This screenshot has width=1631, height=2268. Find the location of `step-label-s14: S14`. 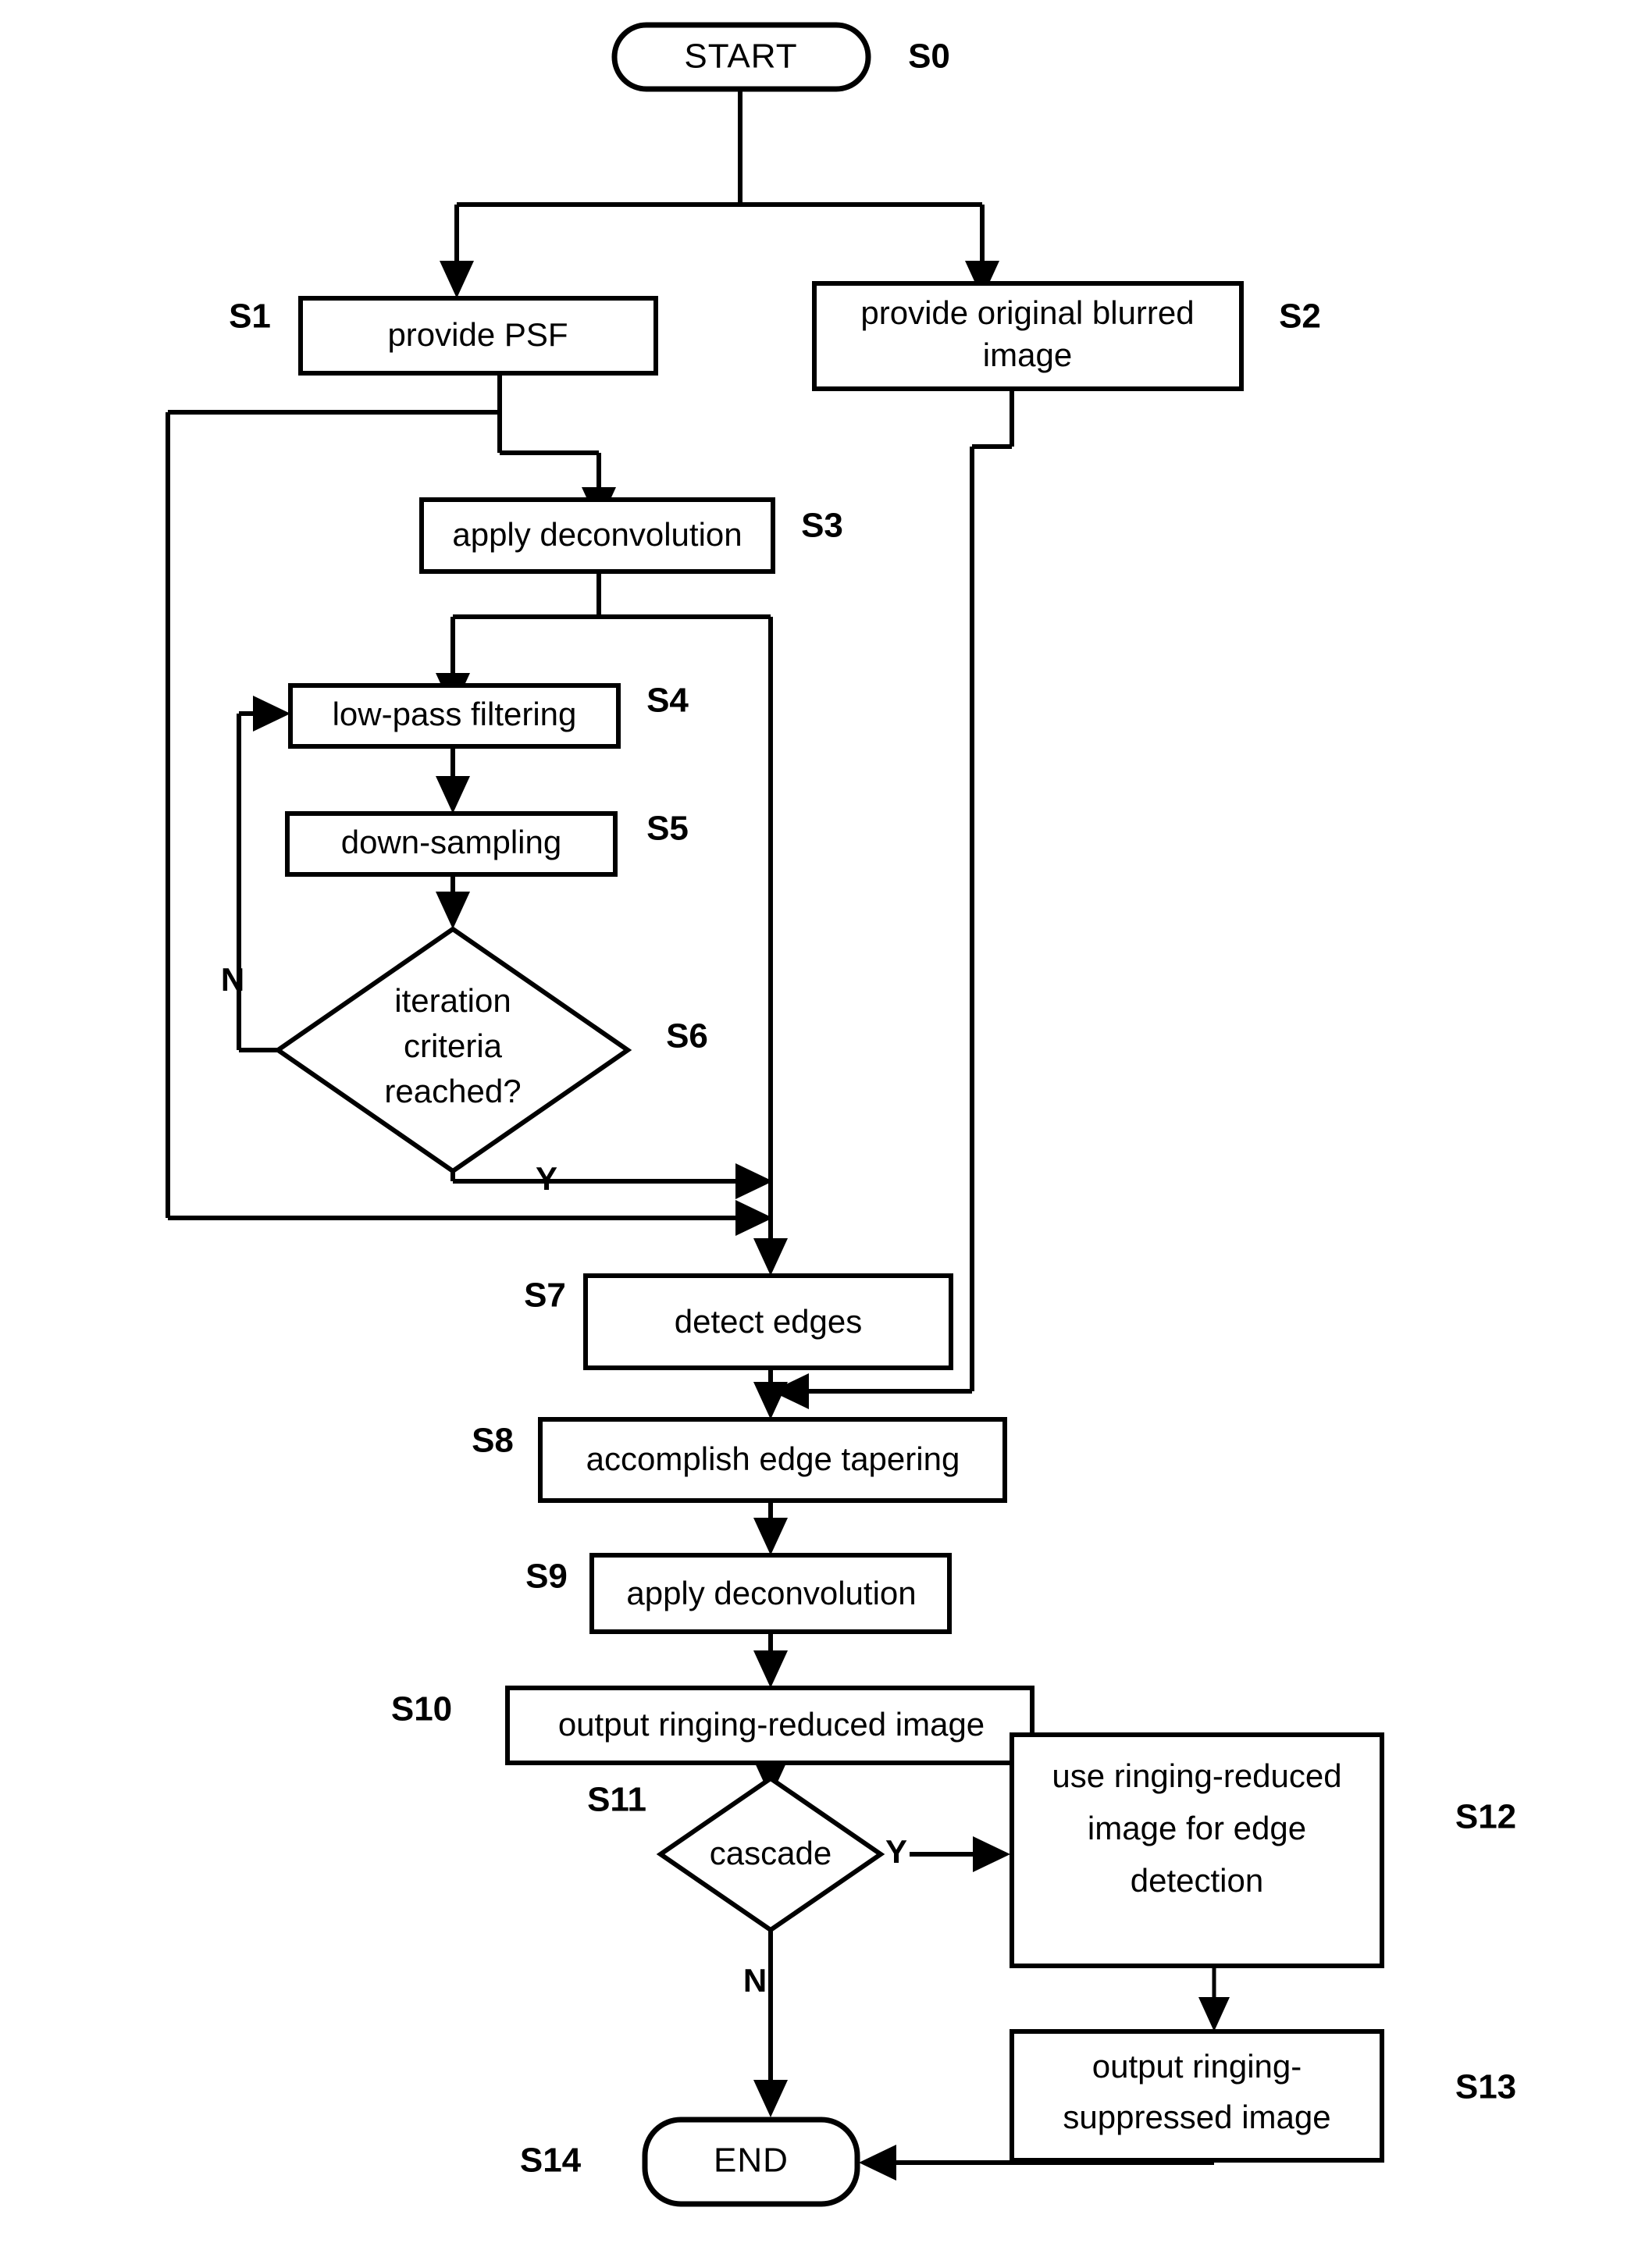

step-label-s14: S14 is located at coordinates (551, 2161).